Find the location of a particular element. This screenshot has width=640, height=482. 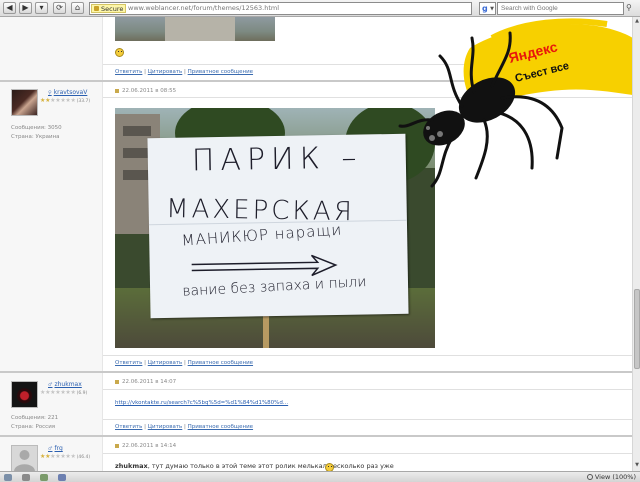

magnifier-icon is located at coordinates (589, 477).